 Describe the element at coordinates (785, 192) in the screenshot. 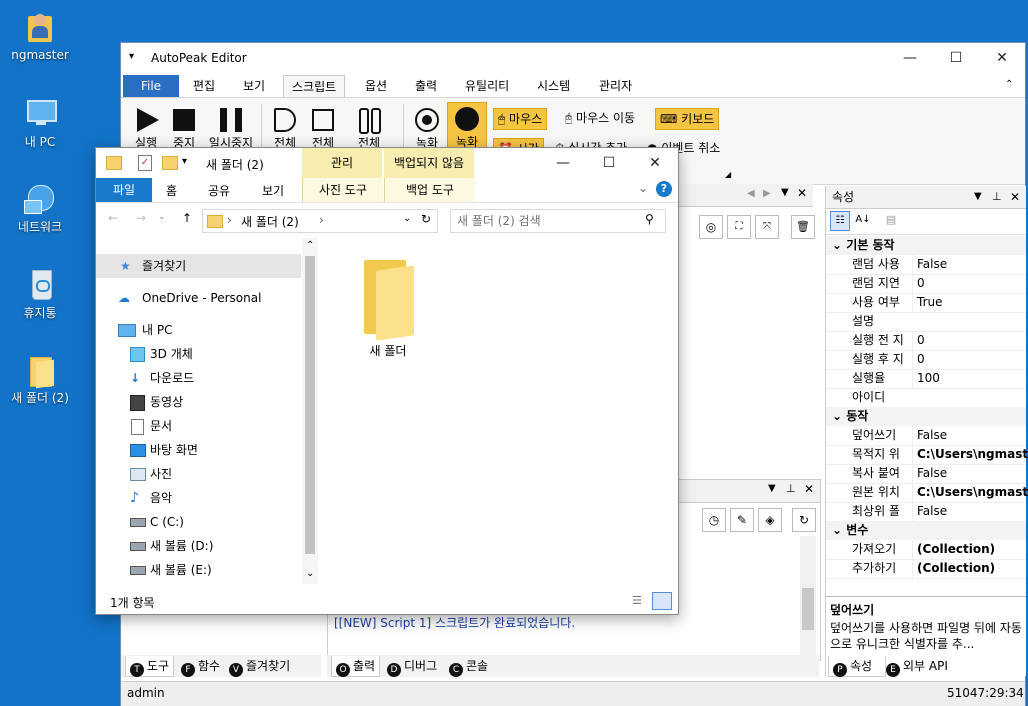

I see `tab-list-icon: ▼` at that location.